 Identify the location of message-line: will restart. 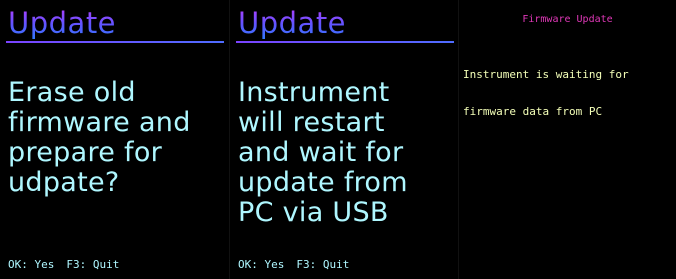
(311, 122).